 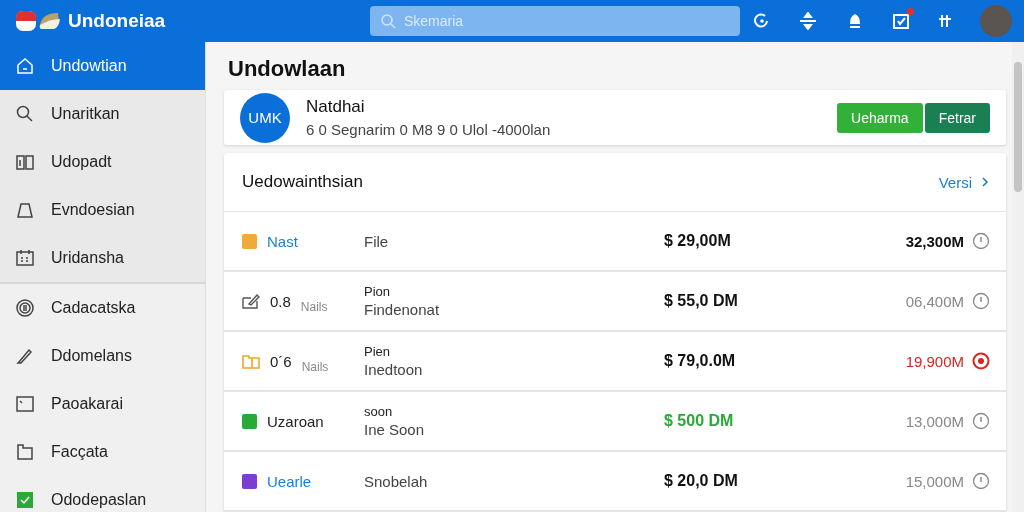 What do you see at coordinates (699, 421) in the screenshot?
I see `amount-text: $ 500 DM` at bounding box center [699, 421].